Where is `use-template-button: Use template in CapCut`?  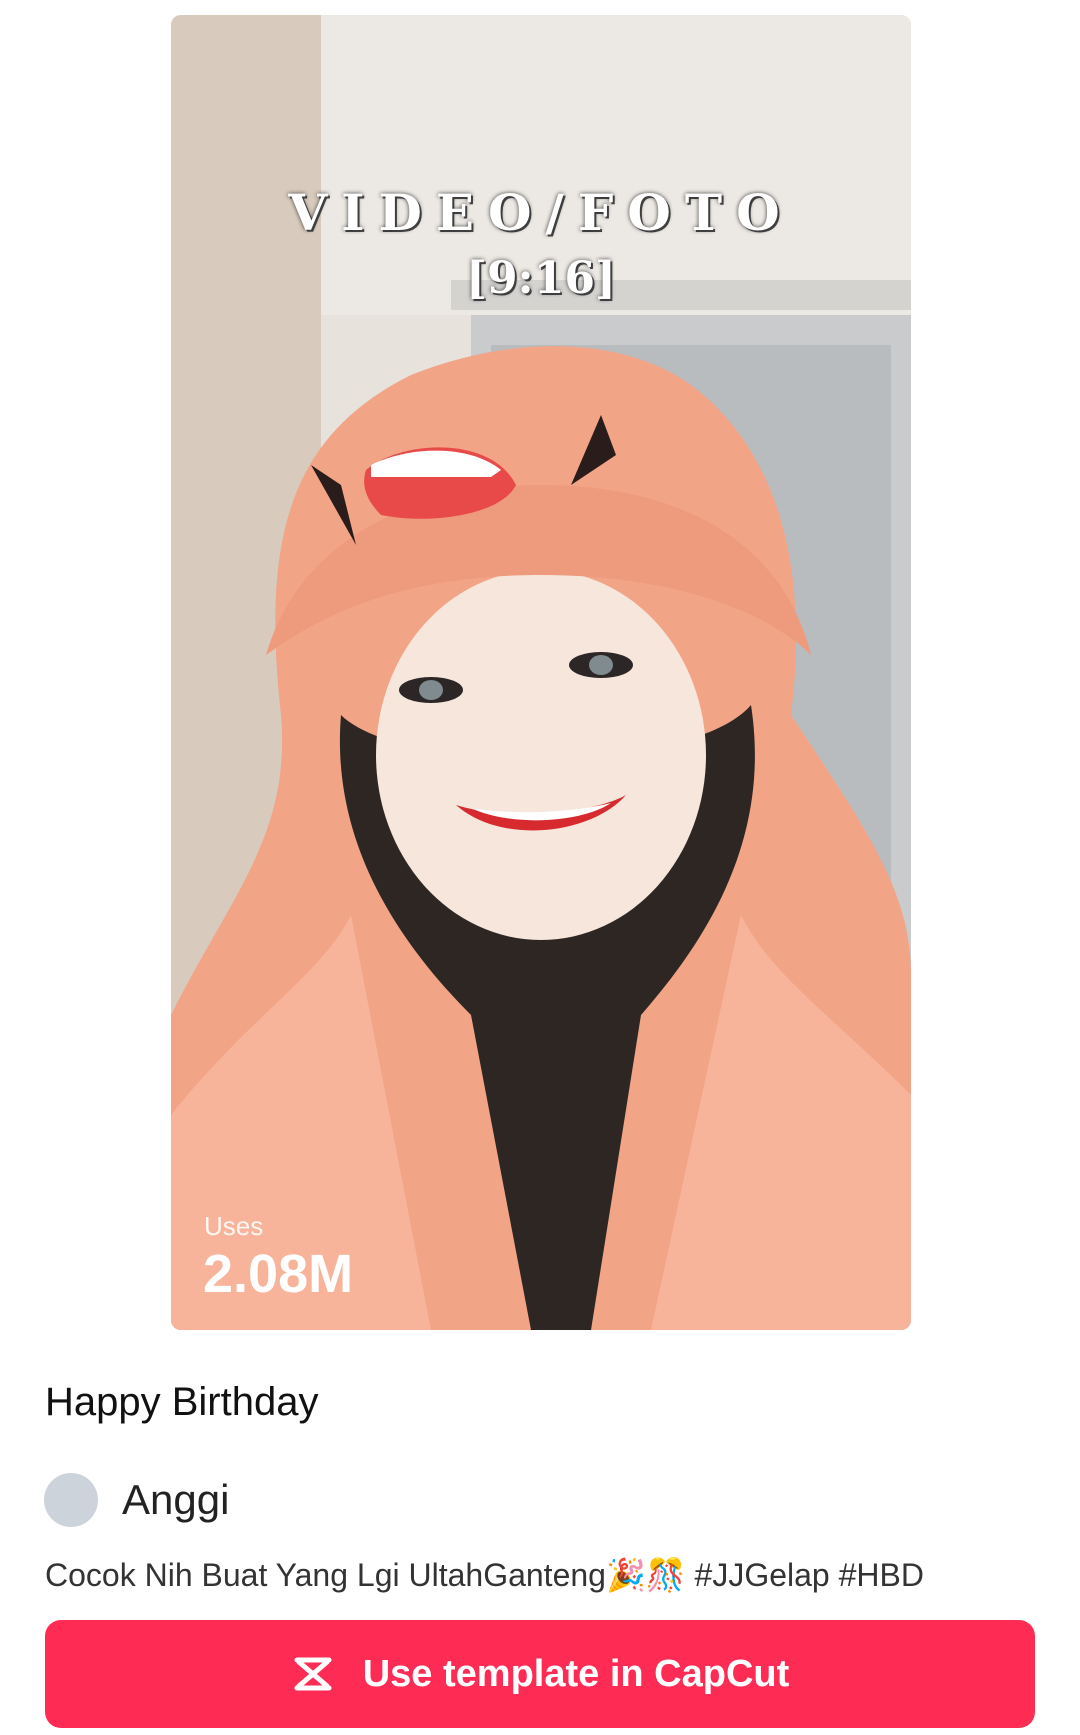
use-template-button: Use template in CapCut is located at coordinates (540, 1674).